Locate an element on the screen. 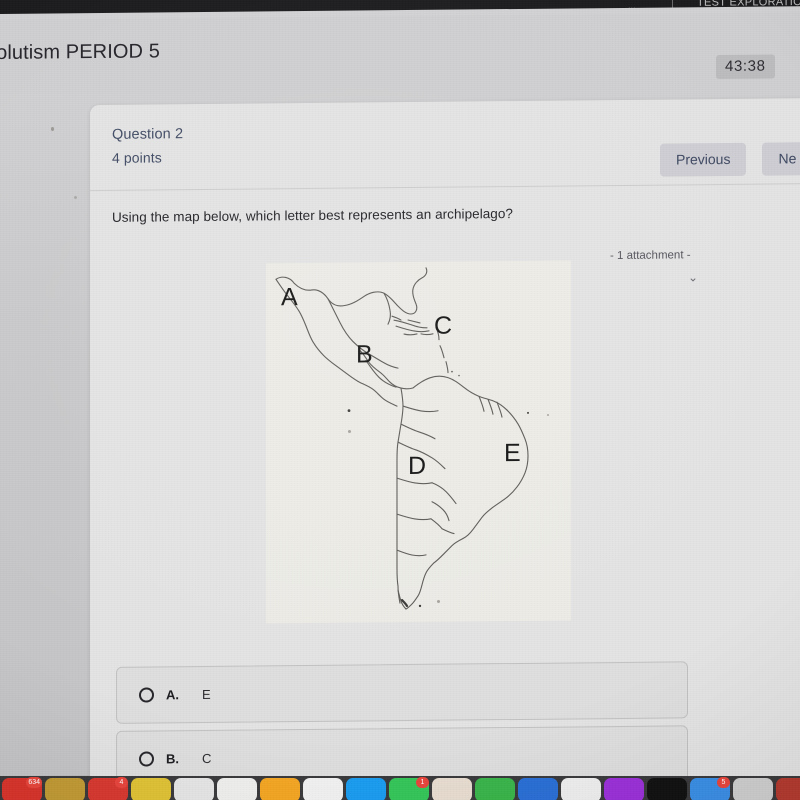 The height and width of the screenshot is (800, 800). radio-button-b is located at coordinates (146, 759).